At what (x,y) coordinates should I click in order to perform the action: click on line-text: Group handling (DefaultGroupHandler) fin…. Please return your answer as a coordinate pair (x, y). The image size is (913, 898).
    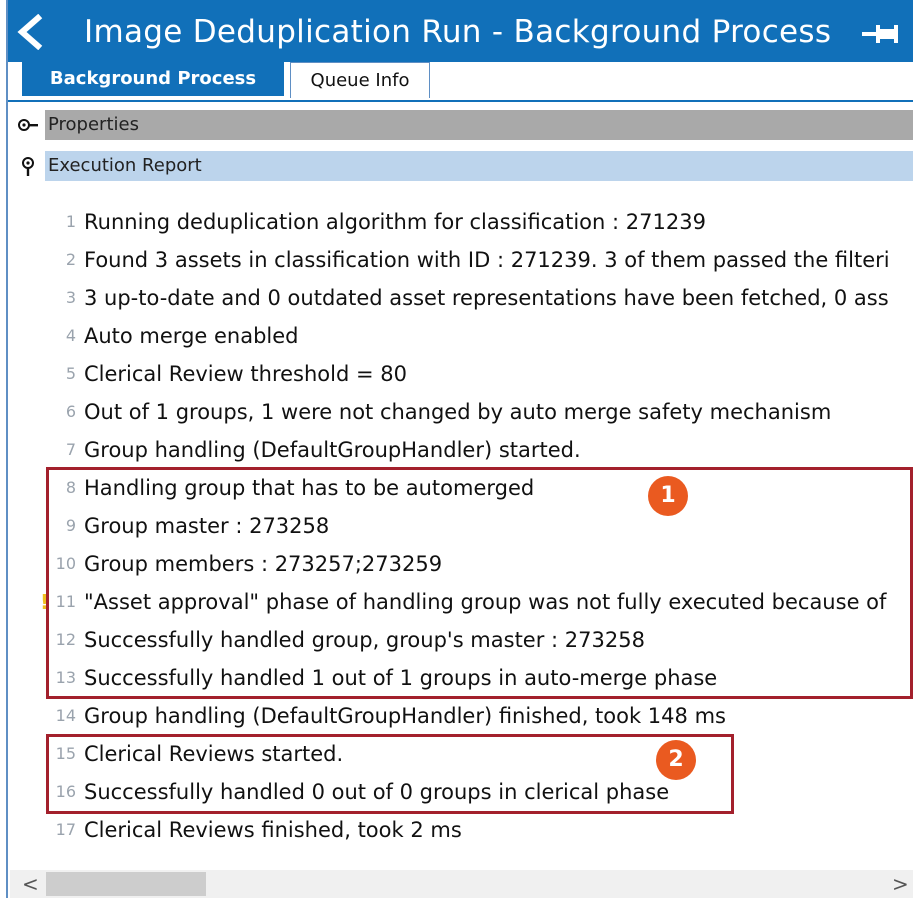
    Looking at the image, I should click on (405, 716).